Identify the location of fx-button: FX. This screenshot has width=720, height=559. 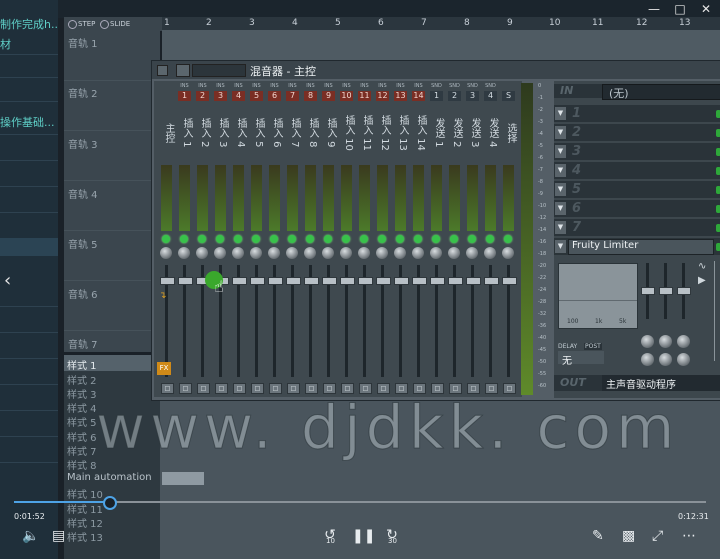
(164, 368).